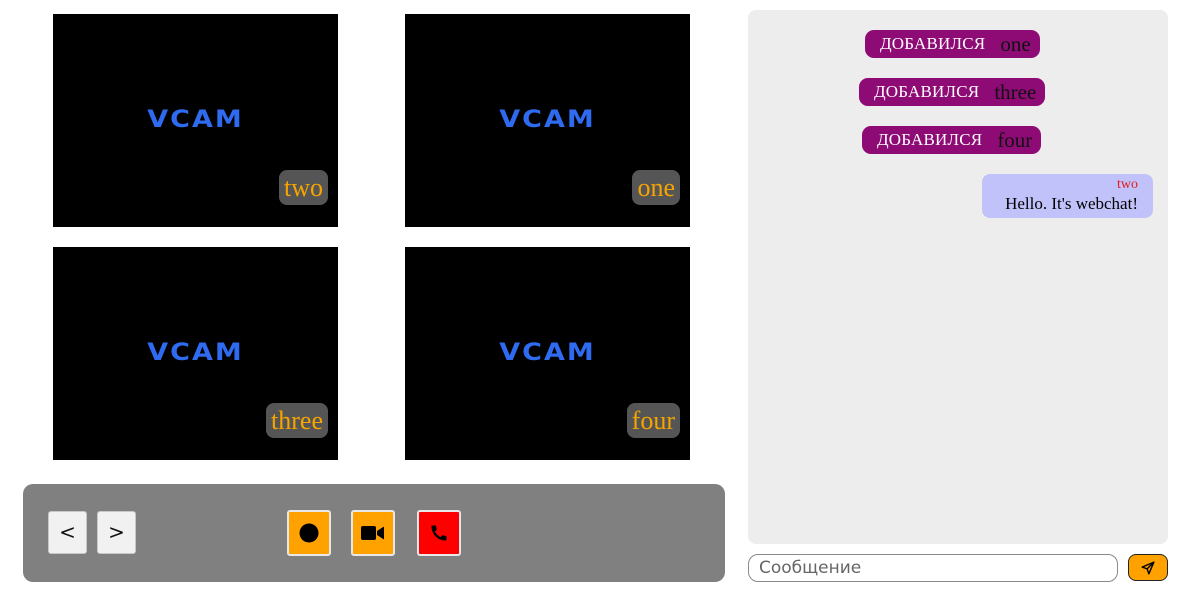 Image resolution: width=1188 pixels, height=592 pixels. I want to click on join-notification: ДОБАВИЛСЯ three, so click(952, 92).